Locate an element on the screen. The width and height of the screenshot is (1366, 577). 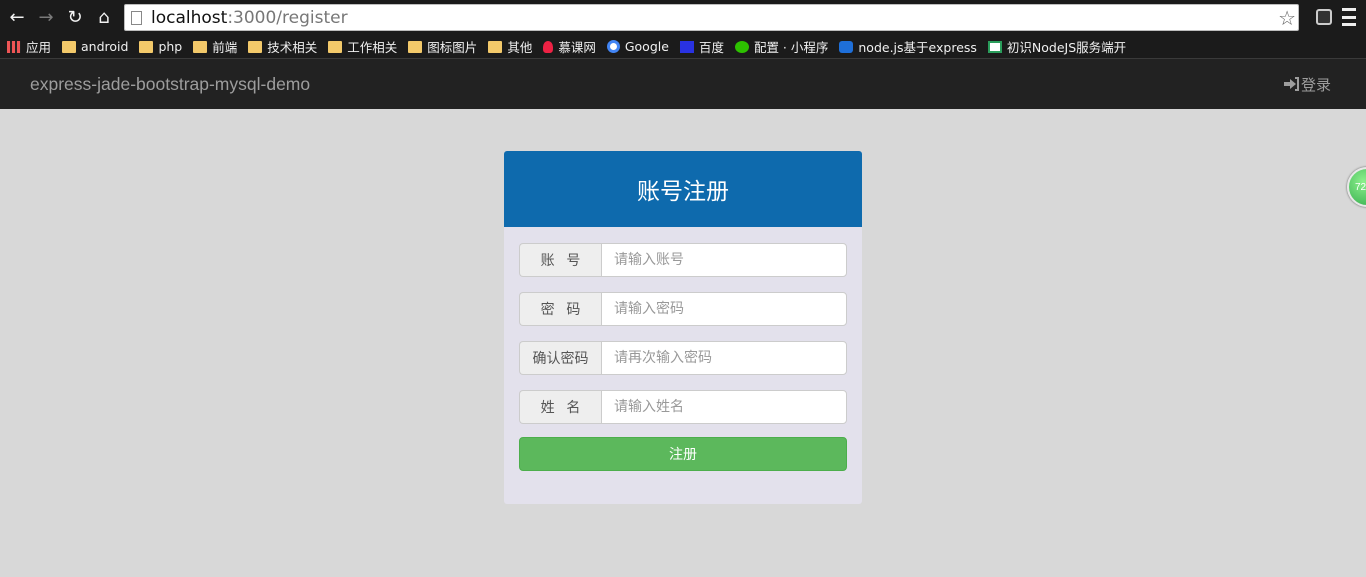
url-host: localhost is located at coordinates (189, 17).